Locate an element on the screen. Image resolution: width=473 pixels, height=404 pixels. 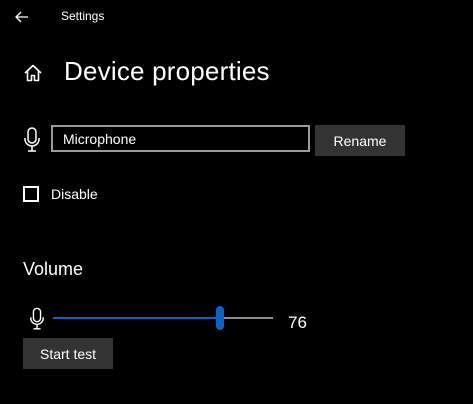
volume-value: 76 is located at coordinates (297, 322).